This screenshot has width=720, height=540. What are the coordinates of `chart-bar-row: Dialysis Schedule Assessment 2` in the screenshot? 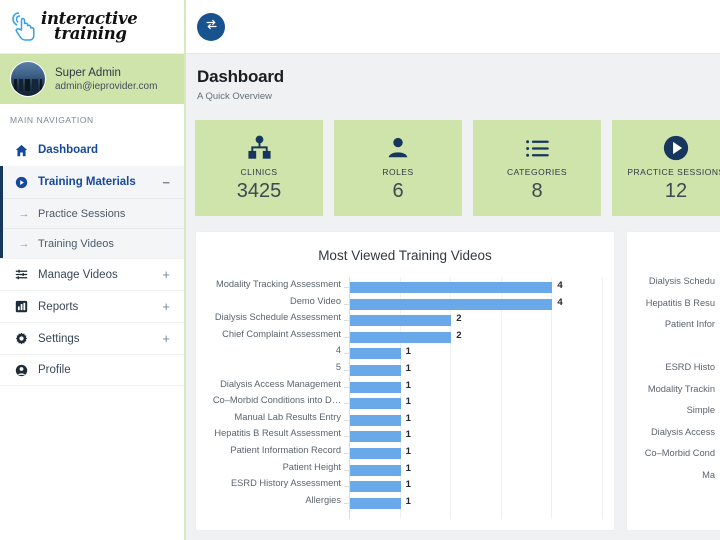 It's located at (407, 320).